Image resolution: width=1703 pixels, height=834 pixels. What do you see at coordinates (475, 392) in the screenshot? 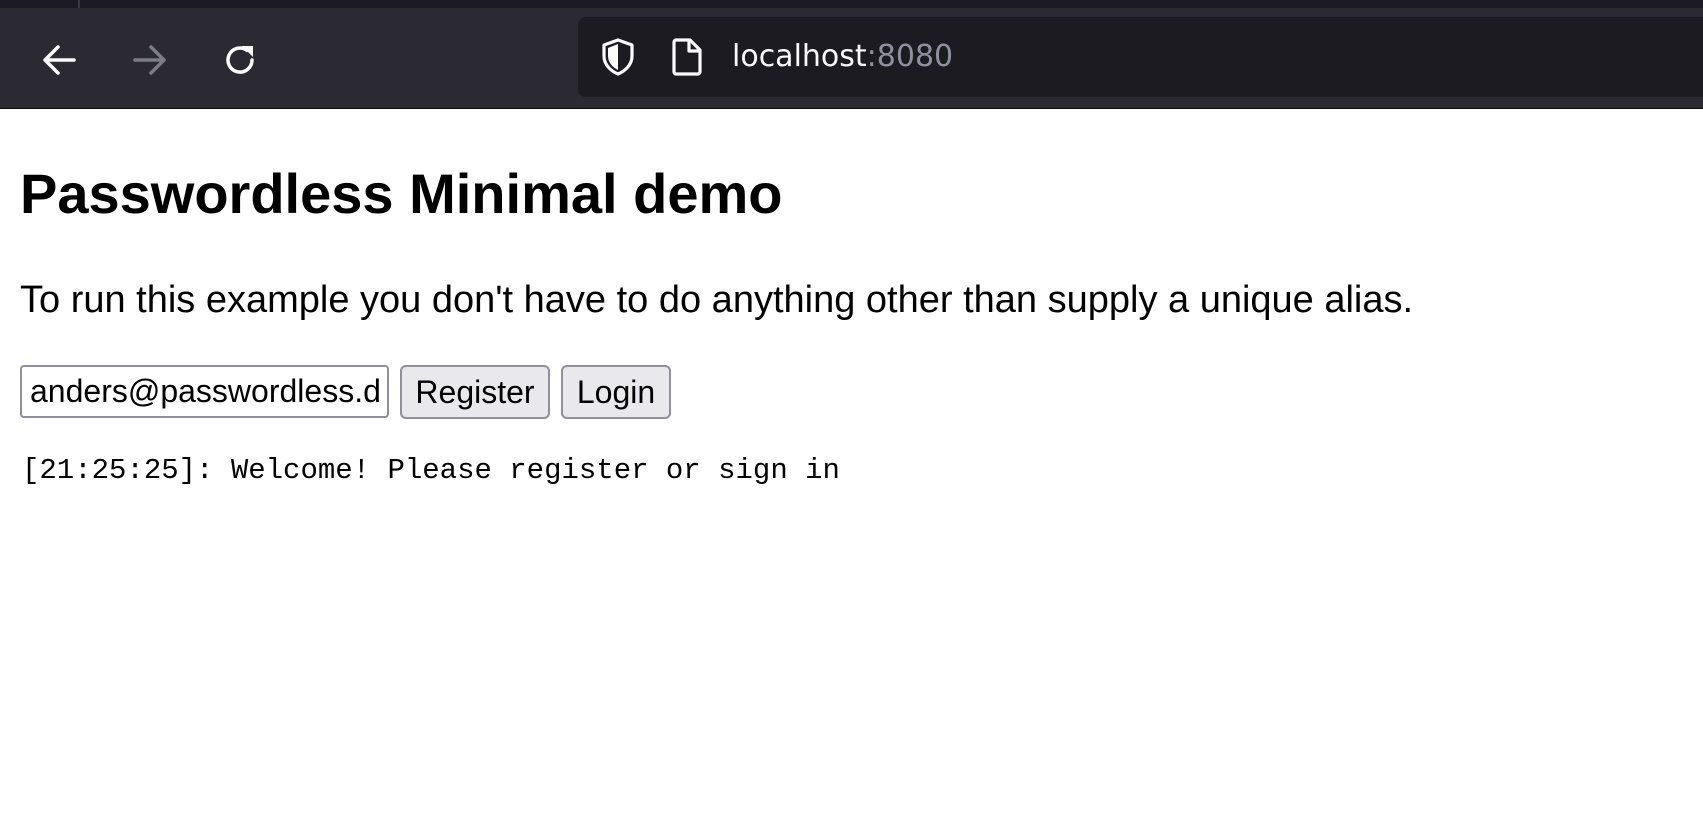
I see `register-button: Register` at bounding box center [475, 392].